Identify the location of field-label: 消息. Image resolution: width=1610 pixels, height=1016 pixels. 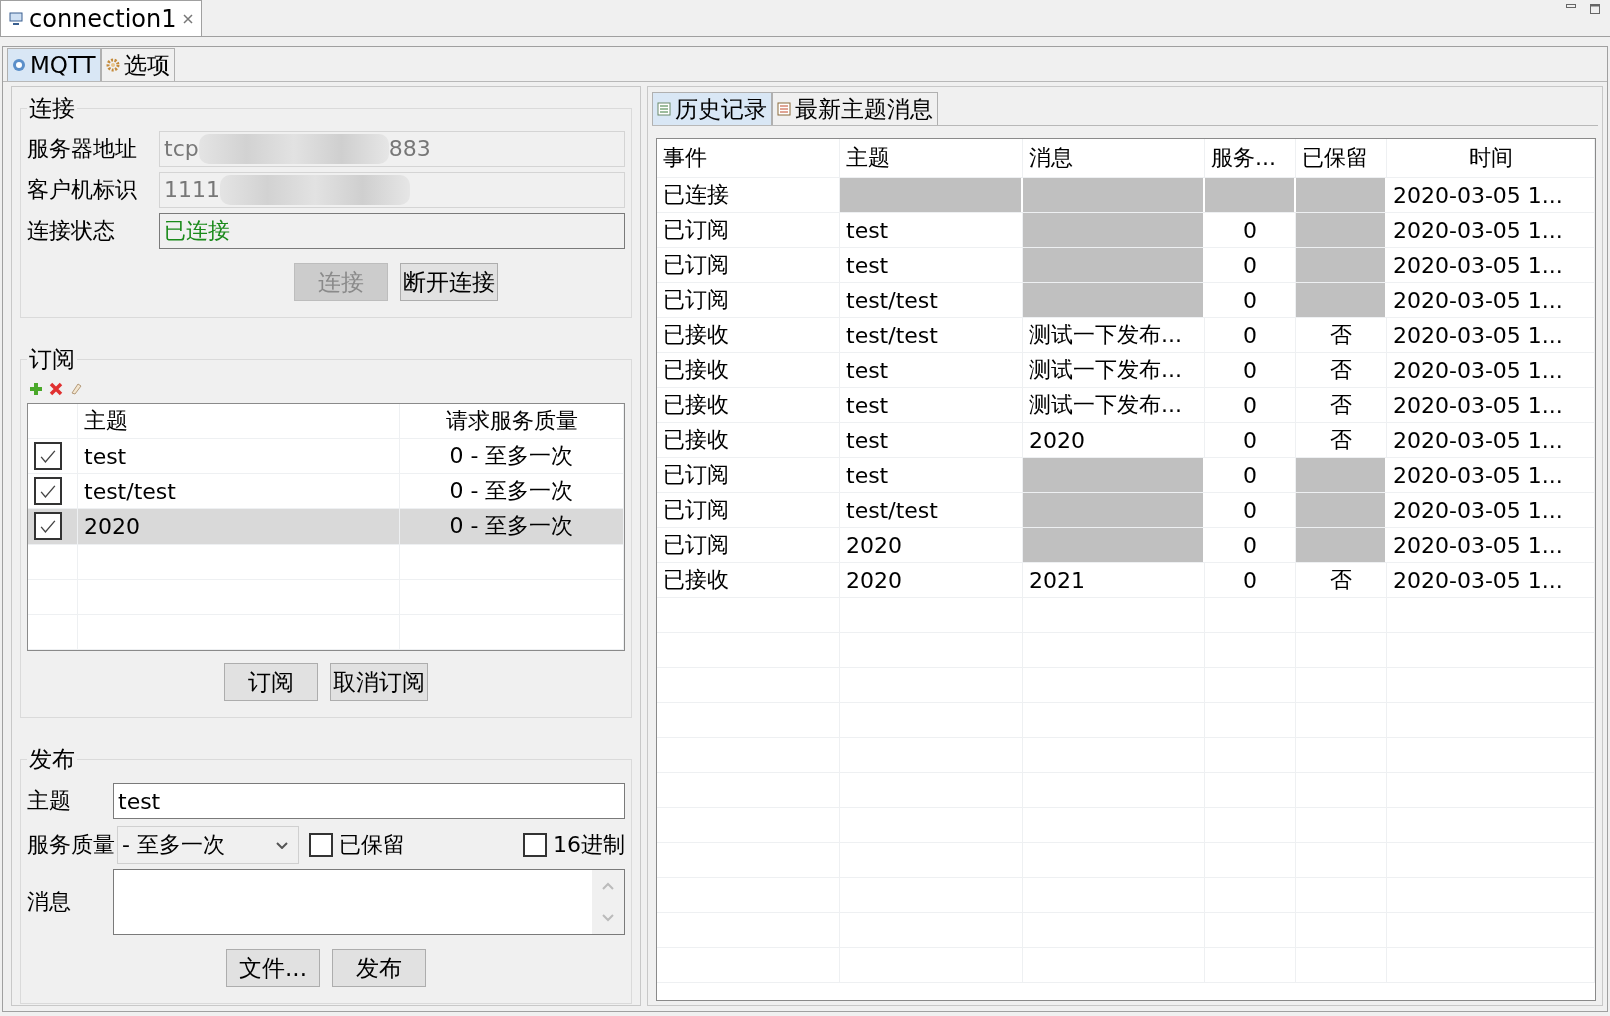
(49, 902).